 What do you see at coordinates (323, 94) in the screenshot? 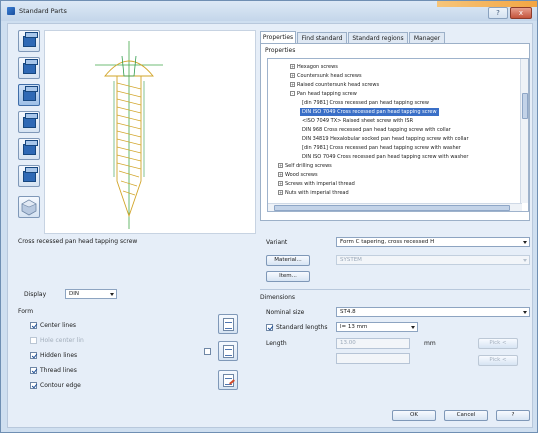
I see `tree-item: - Pan head tapping screw` at bounding box center [323, 94].